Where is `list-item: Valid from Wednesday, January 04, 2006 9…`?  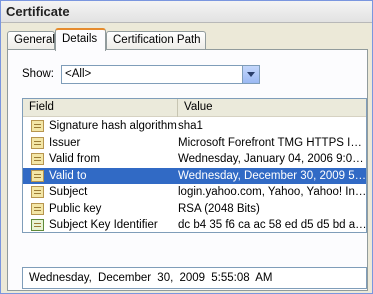 list-item: Valid from Wednesday, January 04, 2006 9… is located at coordinates (195, 159).